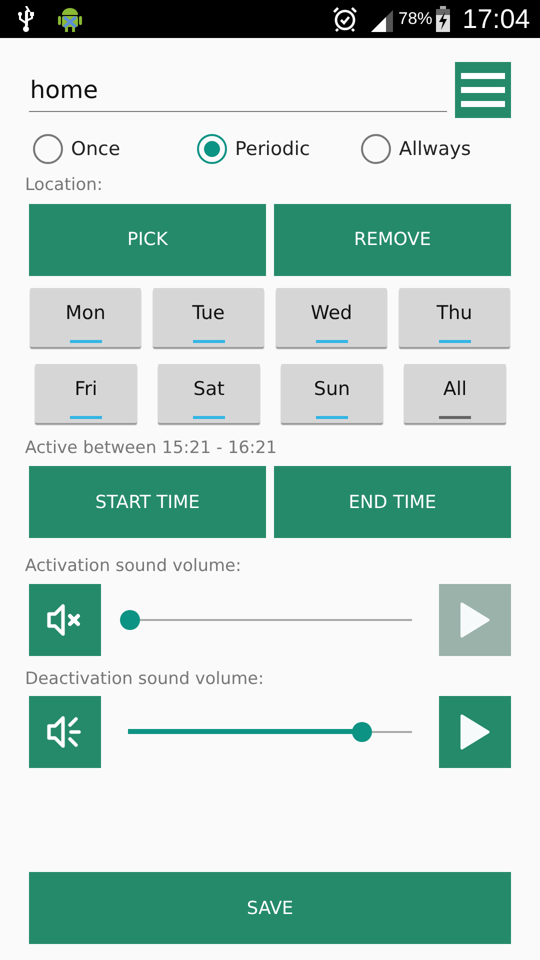 This screenshot has width=540, height=960. Describe the element at coordinates (145, 679) in the screenshot. I see `volume-label: Deactivation sound volume:` at that location.